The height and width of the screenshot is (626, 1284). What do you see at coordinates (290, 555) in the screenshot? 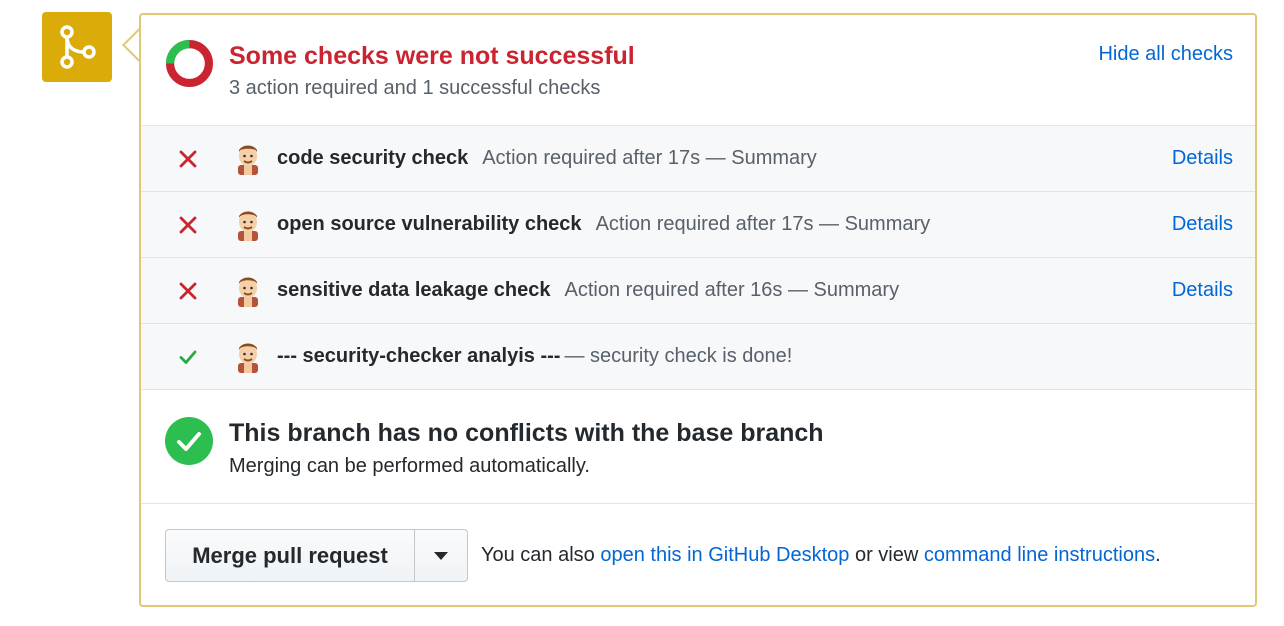
I see `merge-pull-request-button: Merge pull request` at bounding box center [290, 555].